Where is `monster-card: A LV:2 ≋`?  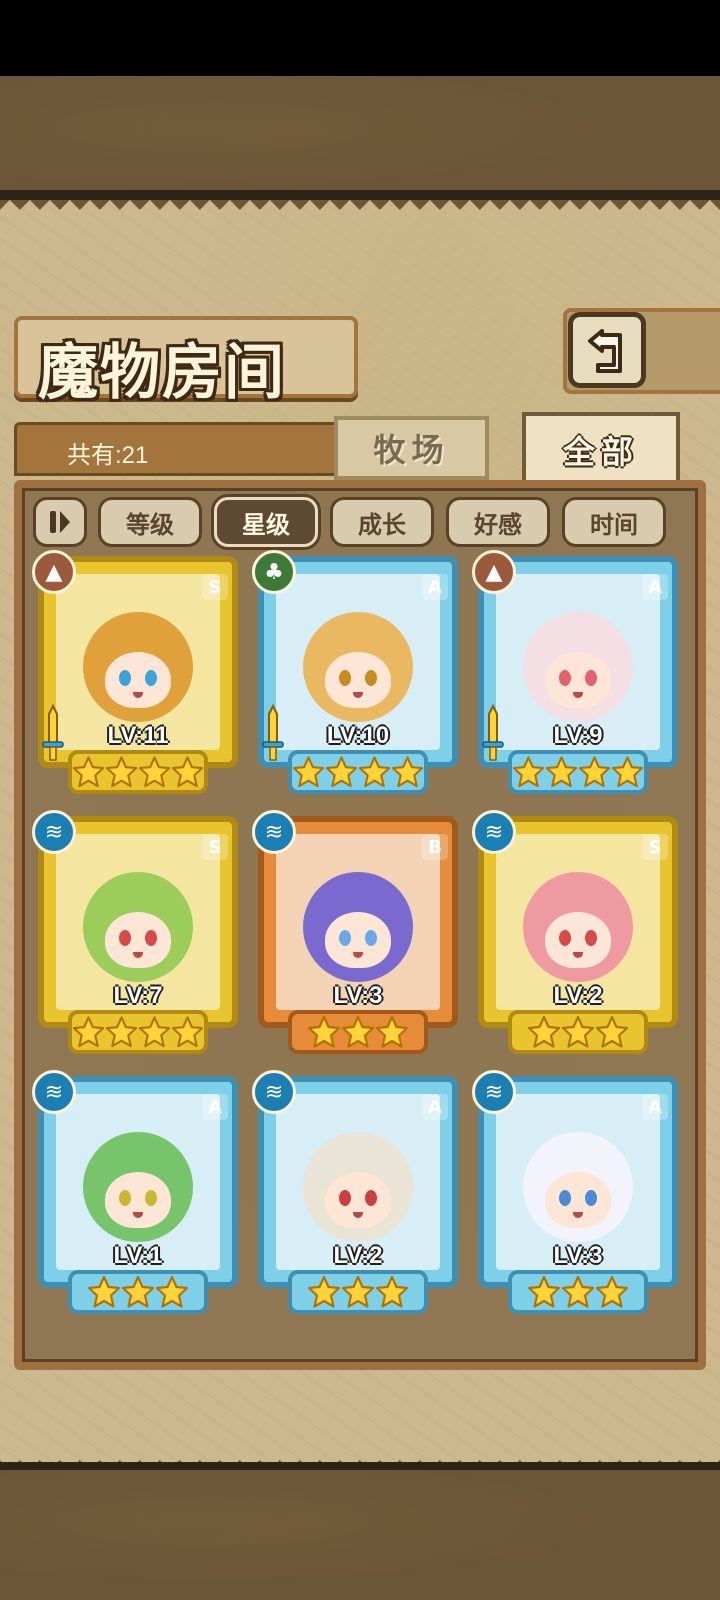 monster-card: A LV:2 ≋ is located at coordinates (355, 1193).